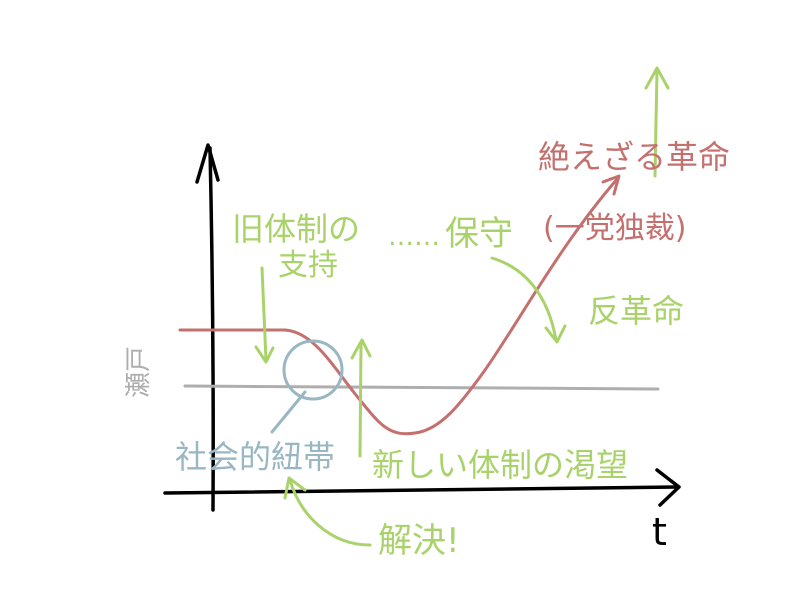  Describe the element at coordinates (360, 400) in the screenshot. I see `new-desire-up-arrow` at that location.